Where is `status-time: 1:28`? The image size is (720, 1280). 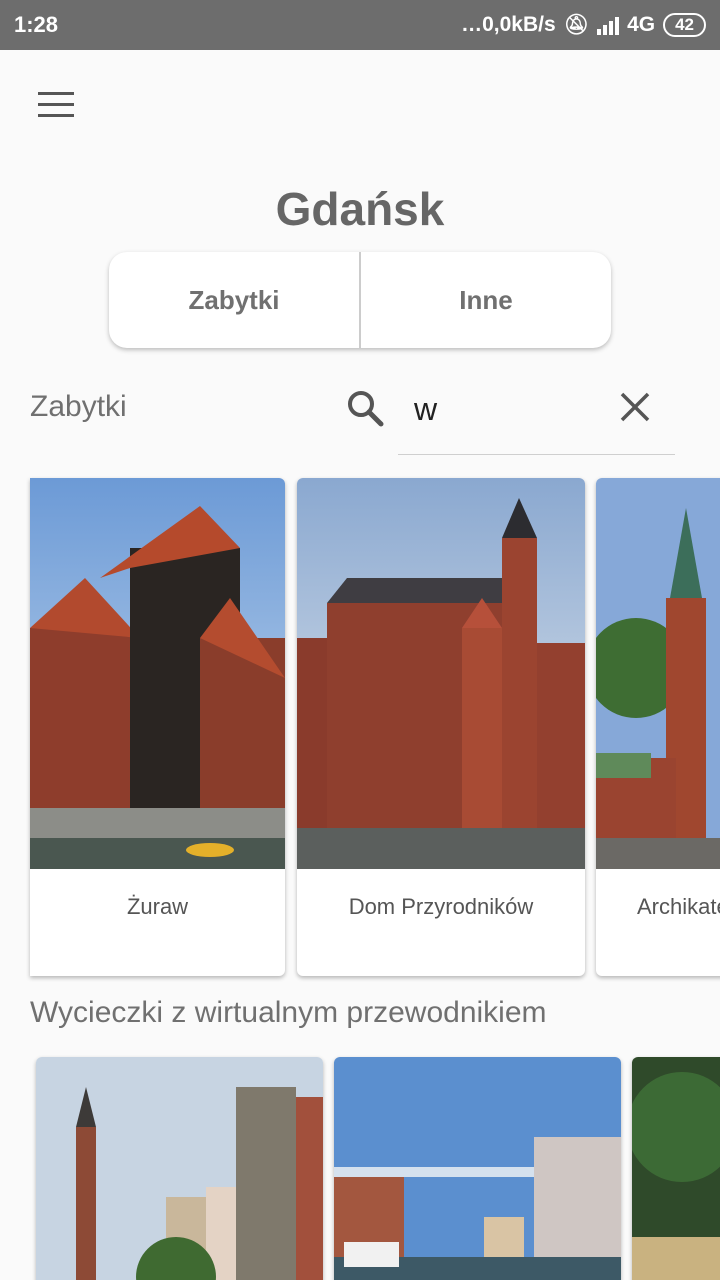 status-time: 1:28 is located at coordinates (36, 24).